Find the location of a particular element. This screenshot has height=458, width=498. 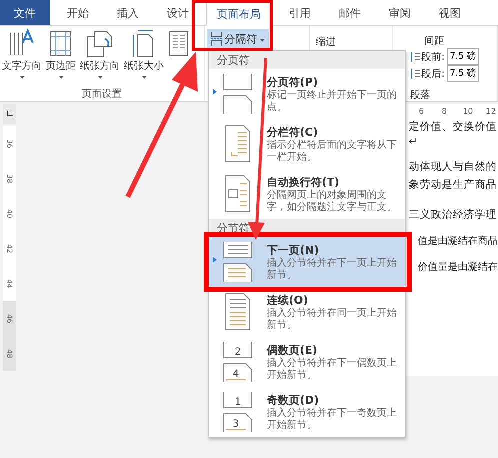

tab-selector is located at coordinates (9, 114).